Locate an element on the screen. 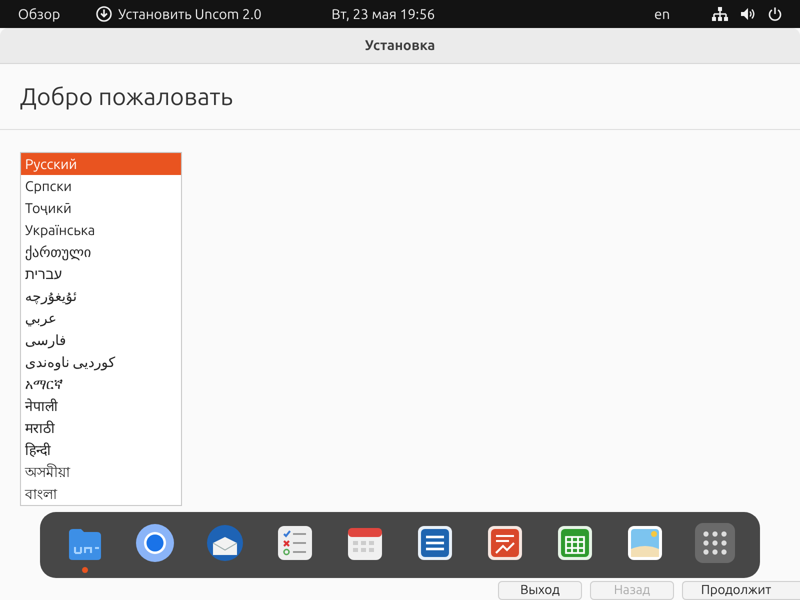 The image size is (800, 600). language-item: ئۇيغۇرچە is located at coordinates (101, 296).